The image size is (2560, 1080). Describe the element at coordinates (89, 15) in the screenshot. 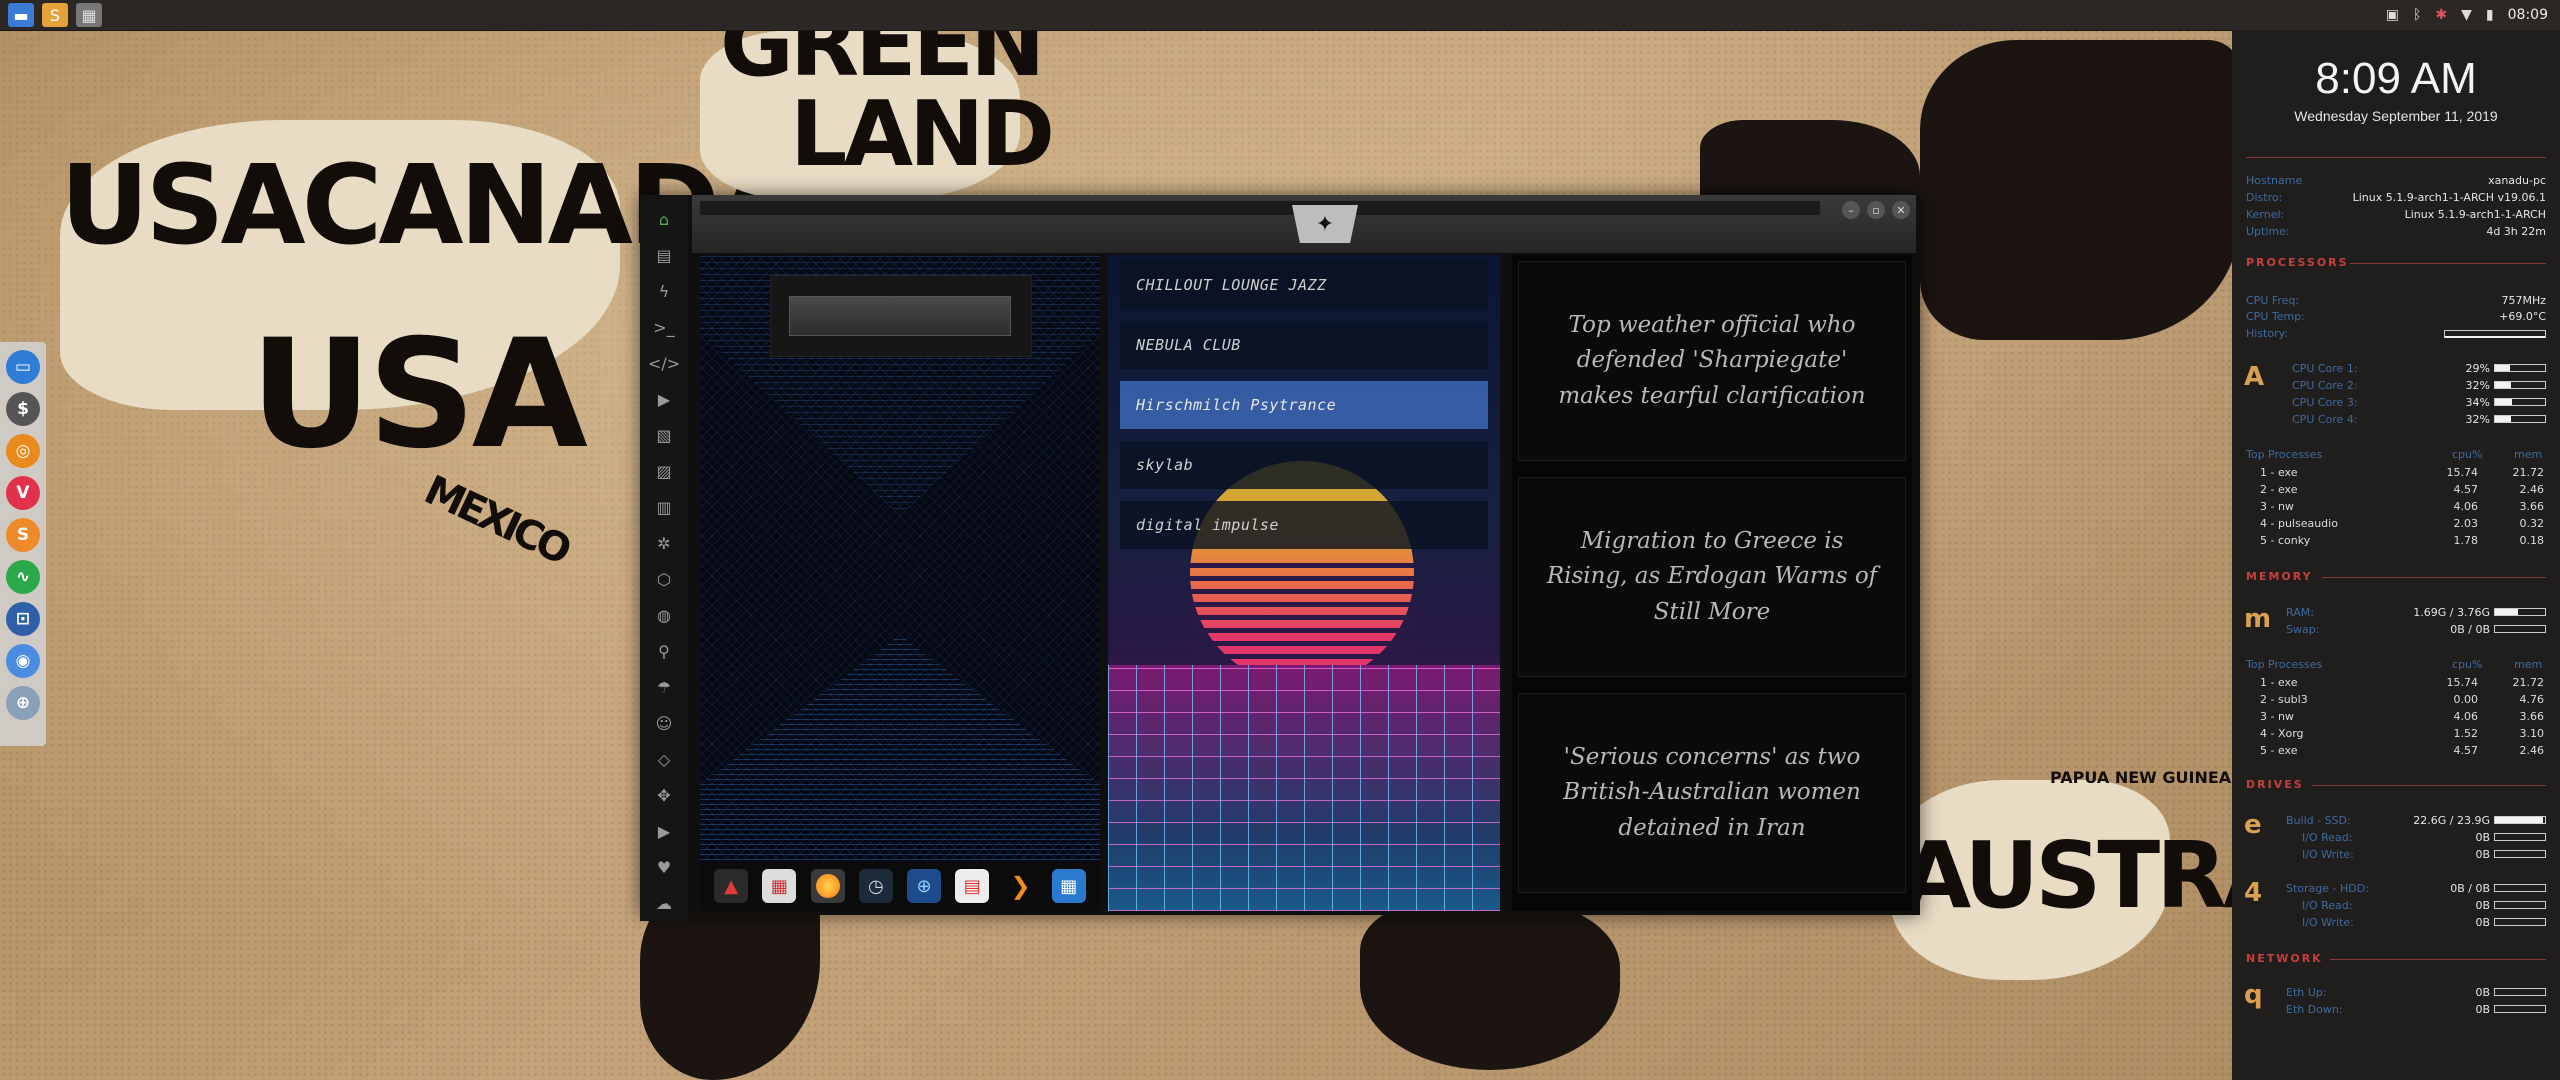

I see `workspace-launcher-icon: ▦` at that location.